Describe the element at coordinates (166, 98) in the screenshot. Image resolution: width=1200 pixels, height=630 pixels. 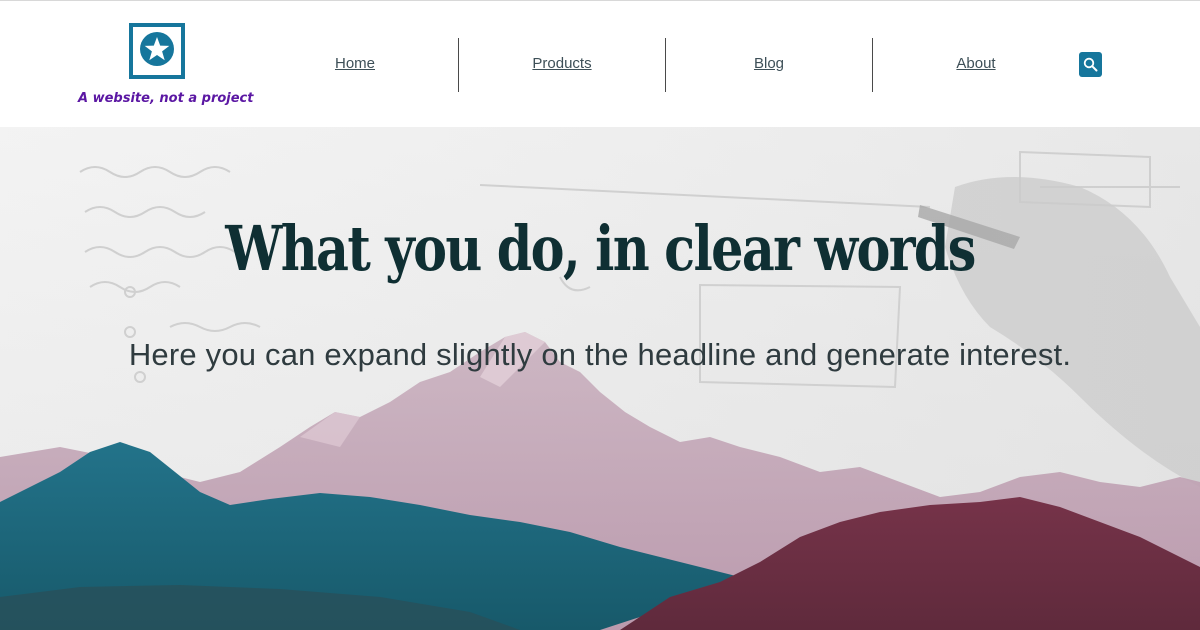
I see `site-tagline: A website, not a project` at that location.